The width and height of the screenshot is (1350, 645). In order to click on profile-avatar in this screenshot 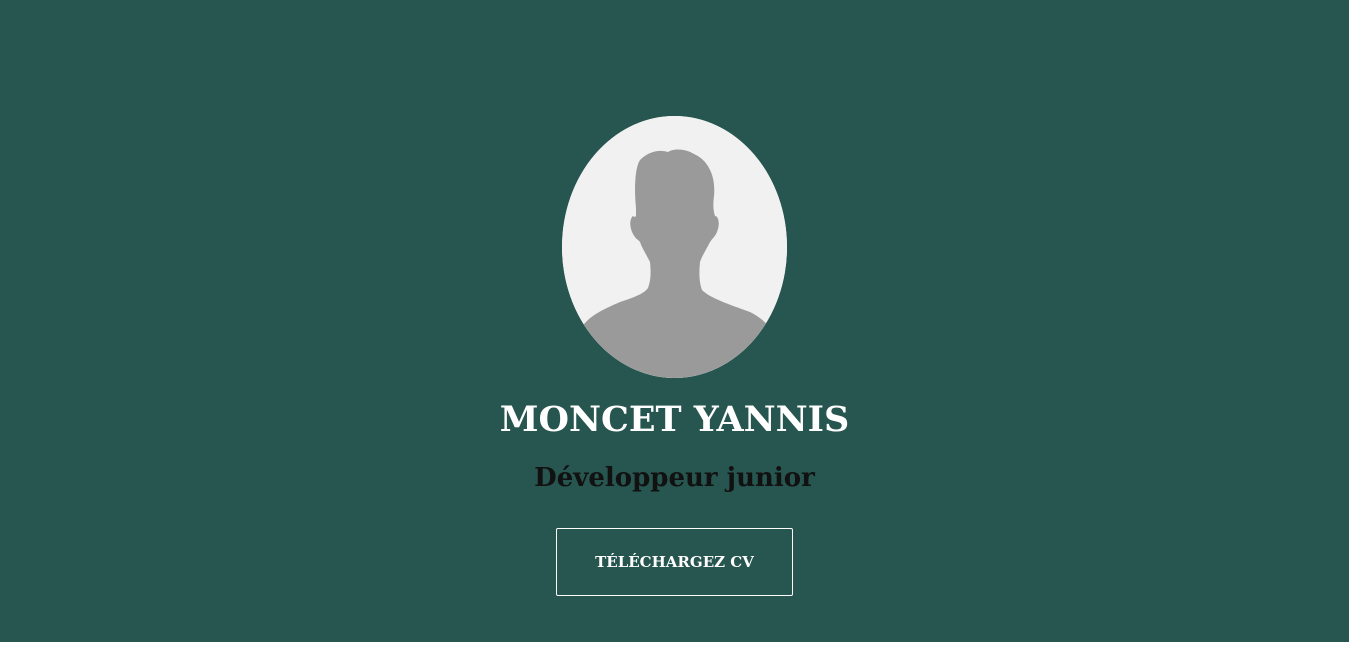, I will do `click(674, 247)`.